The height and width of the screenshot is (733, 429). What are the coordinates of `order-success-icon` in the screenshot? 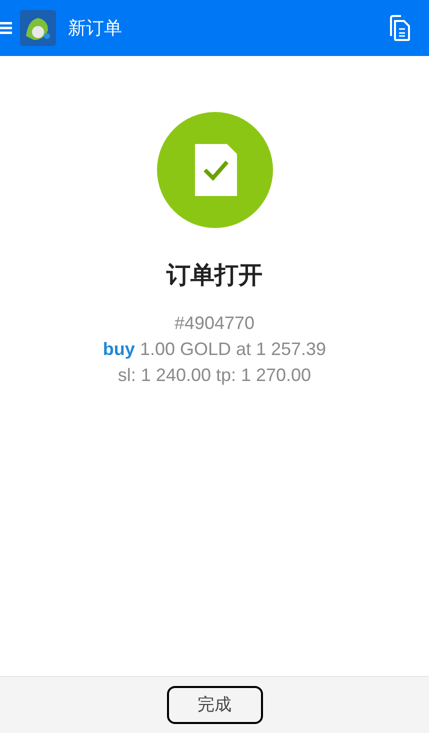 It's located at (214, 170).